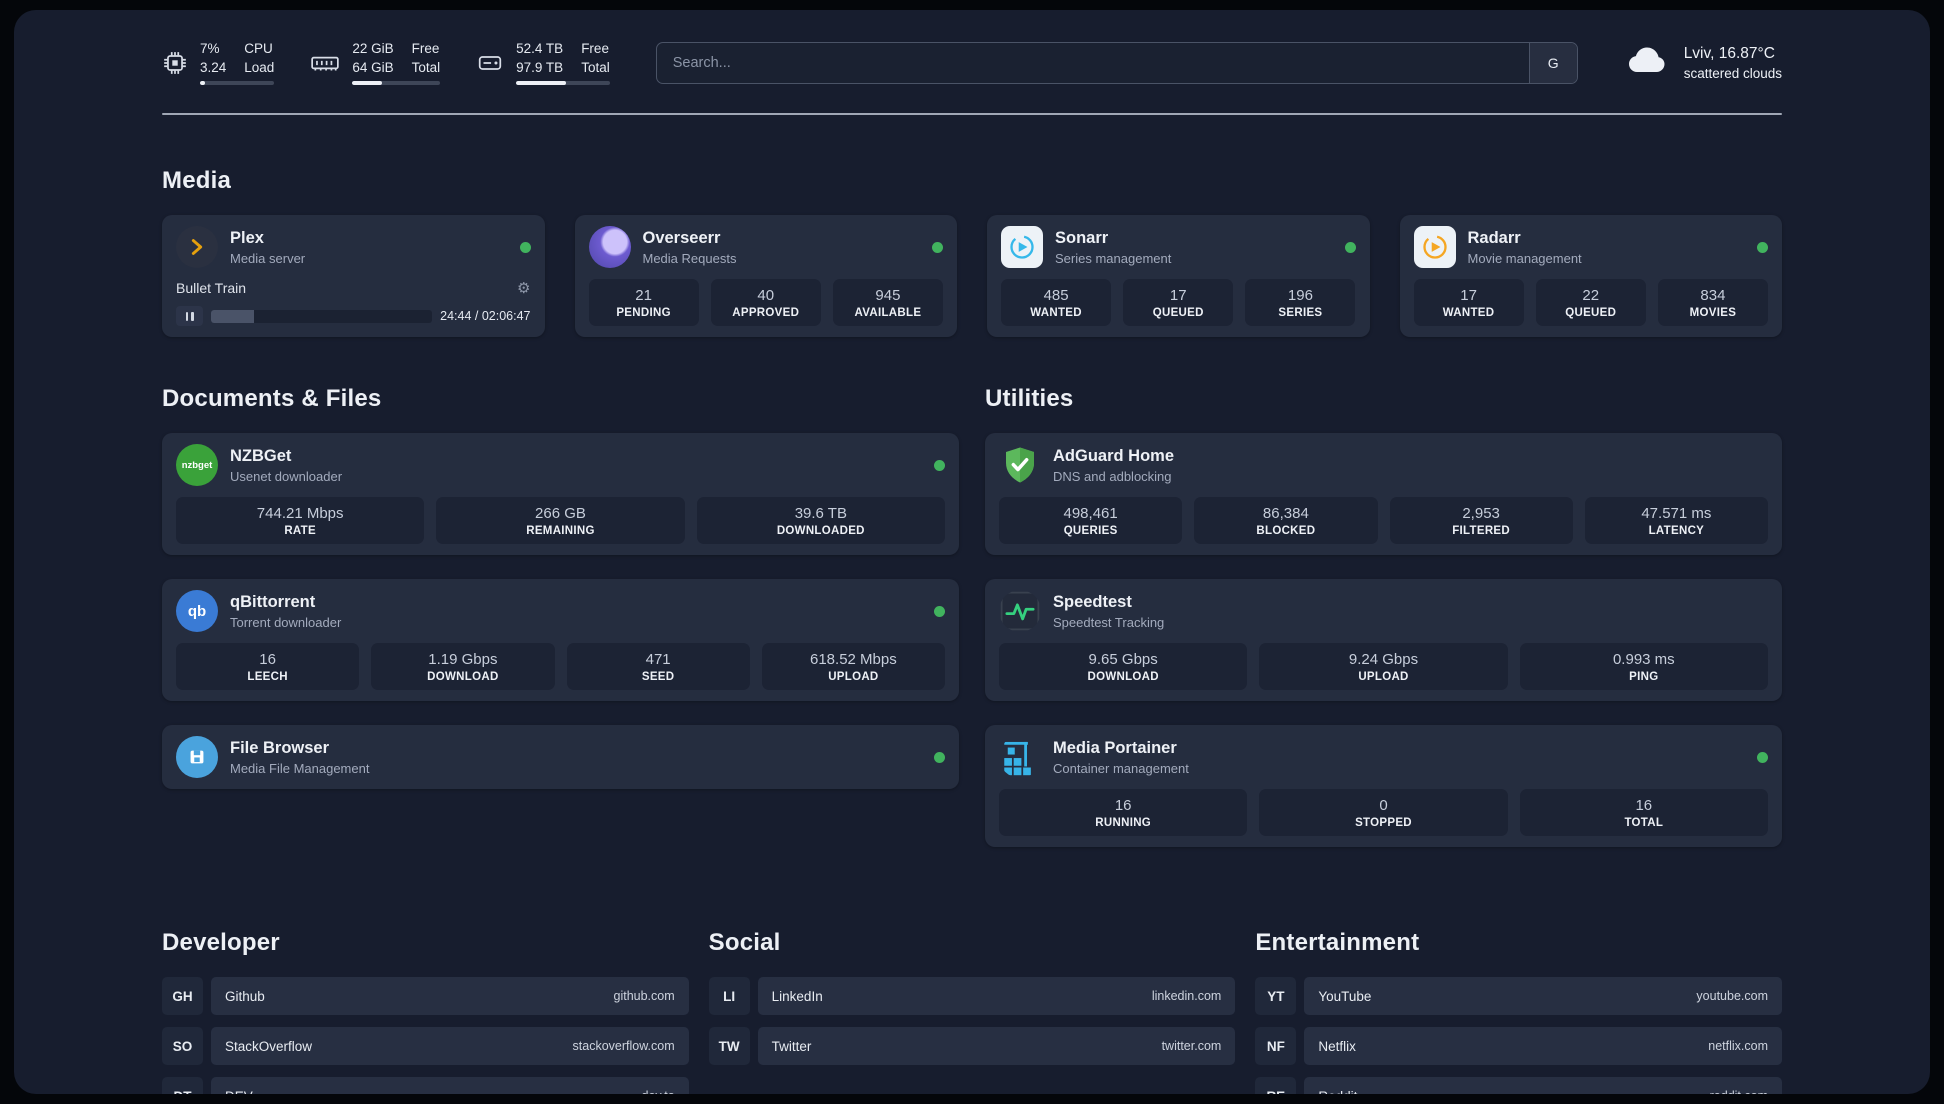 The width and height of the screenshot is (1944, 1104). What do you see at coordinates (820, 521) in the screenshot?
I see `stat-tile: 39.6 TB DOWNLOADED` at bounding box center [820, 521].